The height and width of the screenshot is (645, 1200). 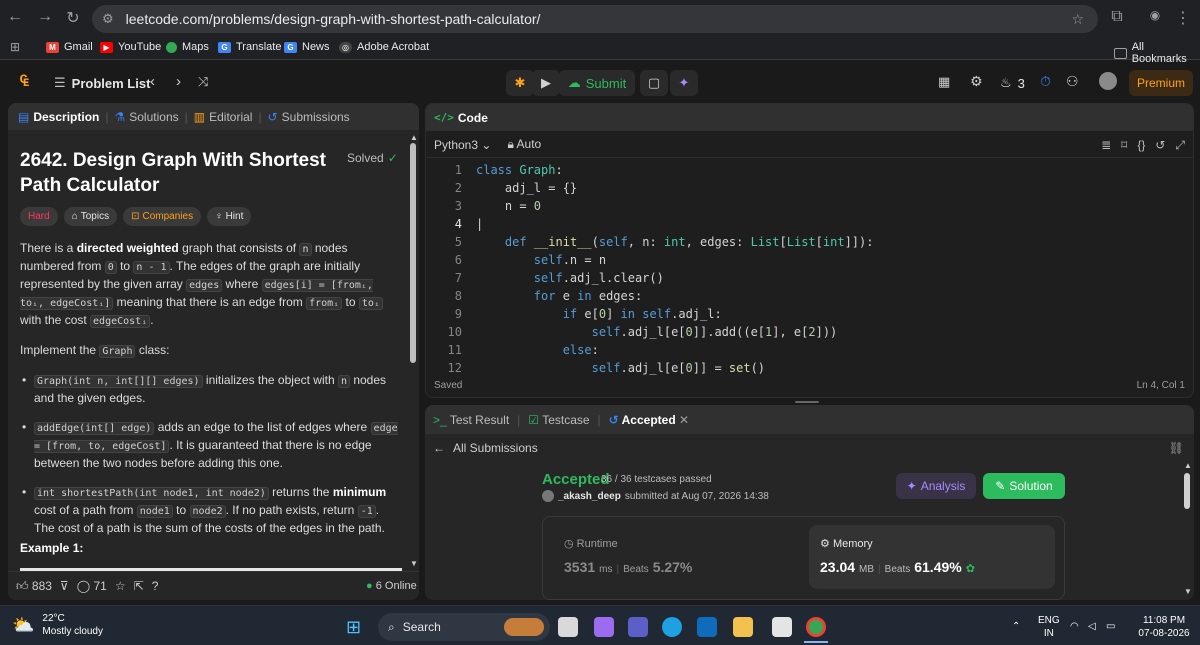 What do you see at coordinates (464, 627) in the screenshot?
I see `taskbar-search: ⌕ Search` at bounding box center [464, 627].